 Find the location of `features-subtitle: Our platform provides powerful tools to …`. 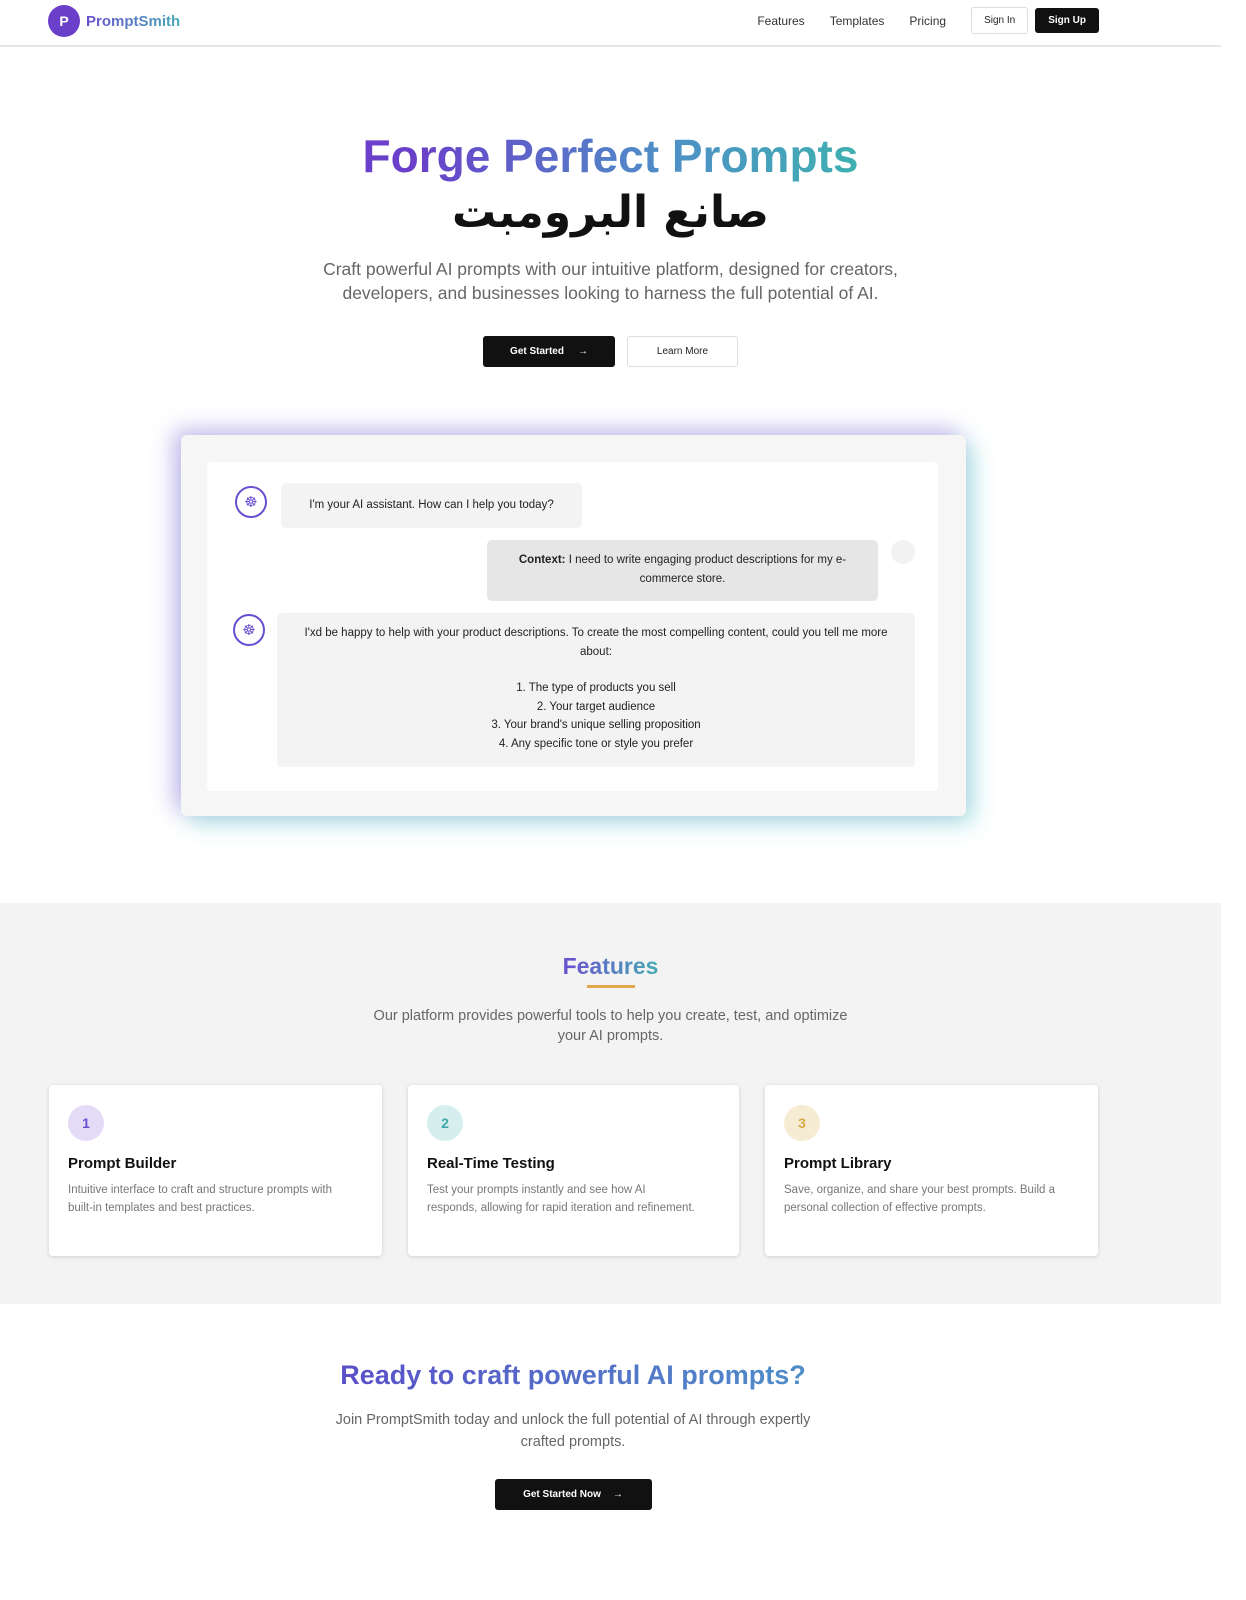

features-subtitle: Our platform provides powerful tools to … is located at coordinates (610, 1026).